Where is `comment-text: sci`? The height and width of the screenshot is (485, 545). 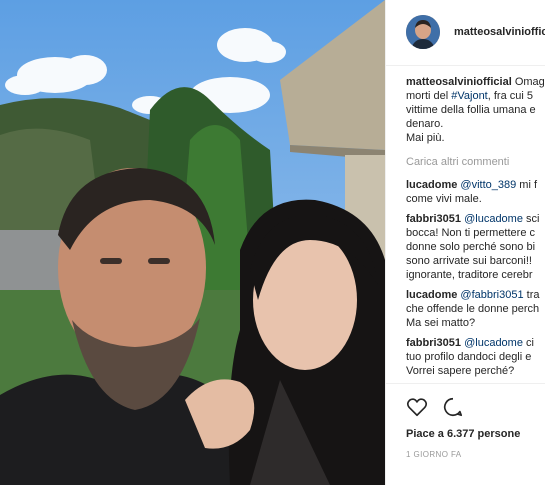
comment-text: sci is located at coordinates (531, 219).